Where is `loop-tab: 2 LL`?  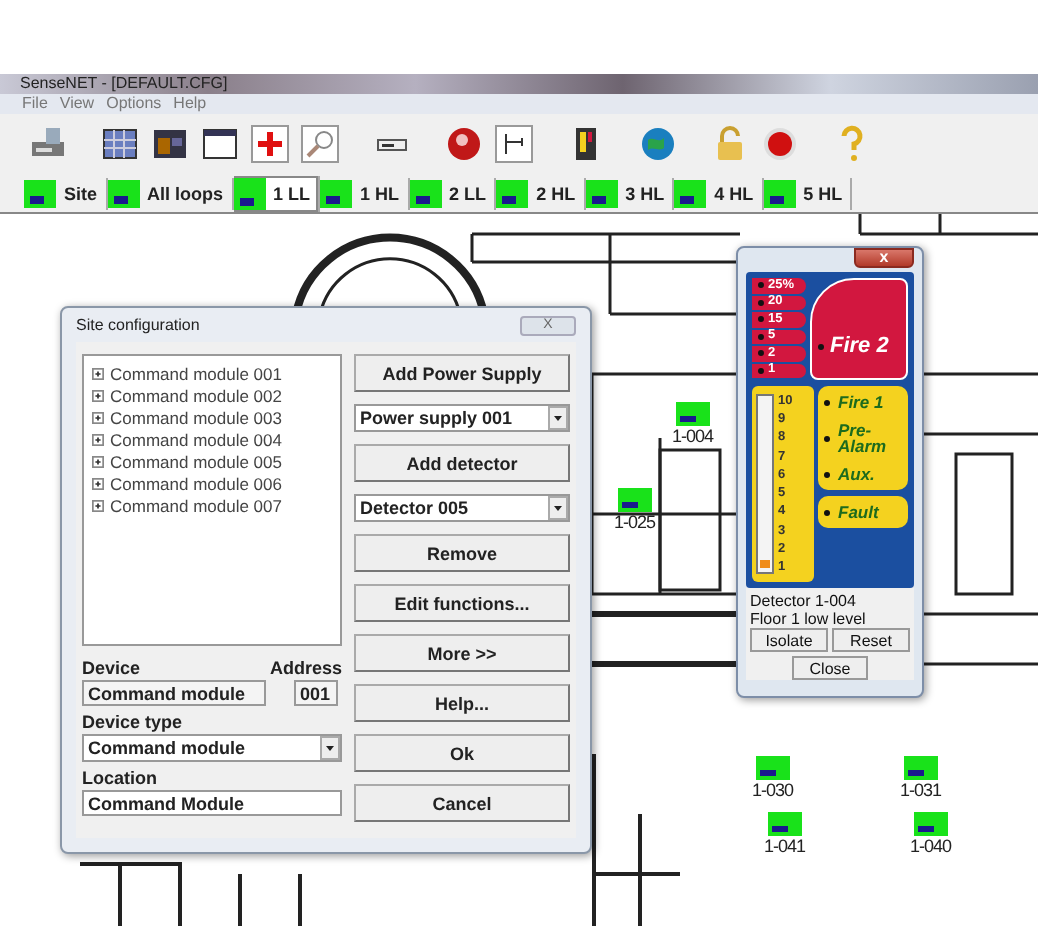
loop-tab: 2 LL is located at coordinates (453, 193).